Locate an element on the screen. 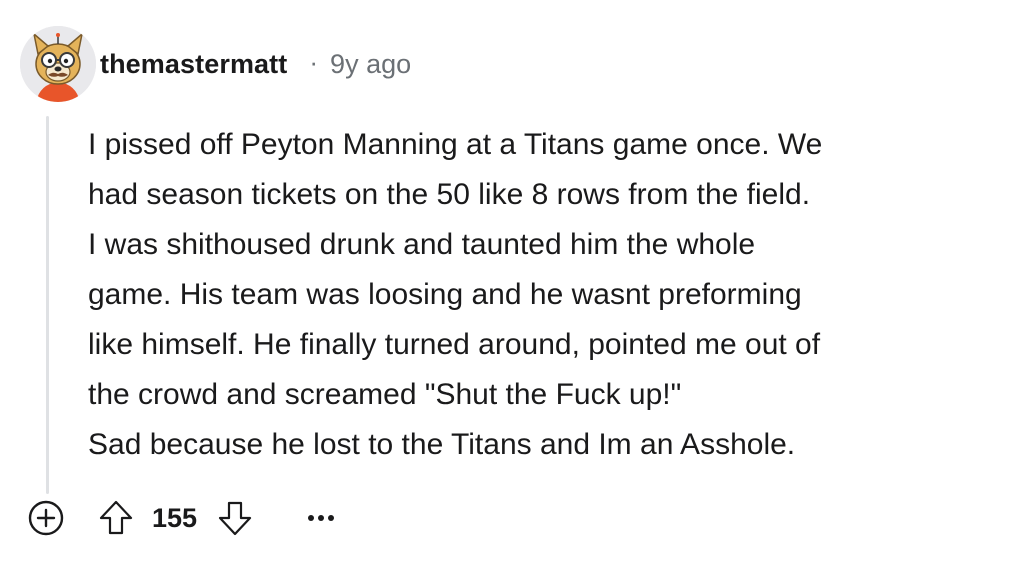 The image size is (1016, 564). avatar is located at coordinates (58, 64).